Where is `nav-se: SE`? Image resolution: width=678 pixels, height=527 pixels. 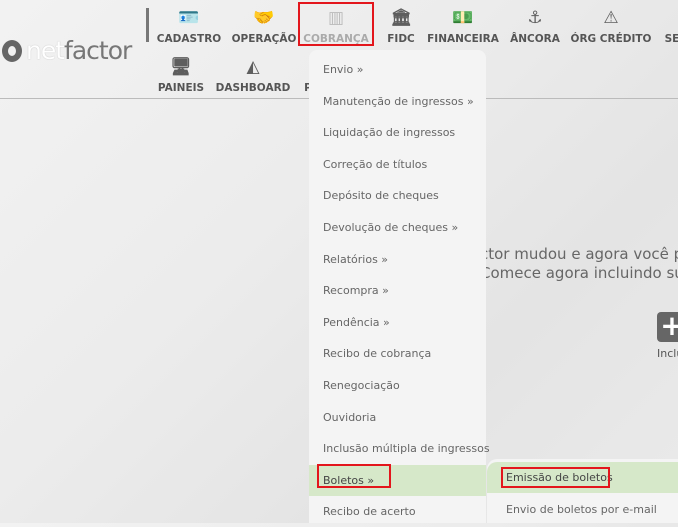
nav-se: SE is located at coordinates (671, 26).